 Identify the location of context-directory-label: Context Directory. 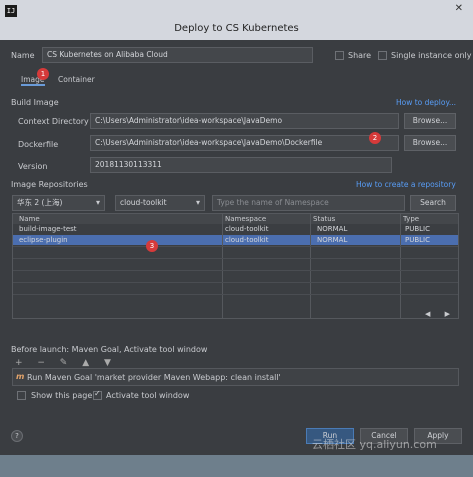
(53, 121).